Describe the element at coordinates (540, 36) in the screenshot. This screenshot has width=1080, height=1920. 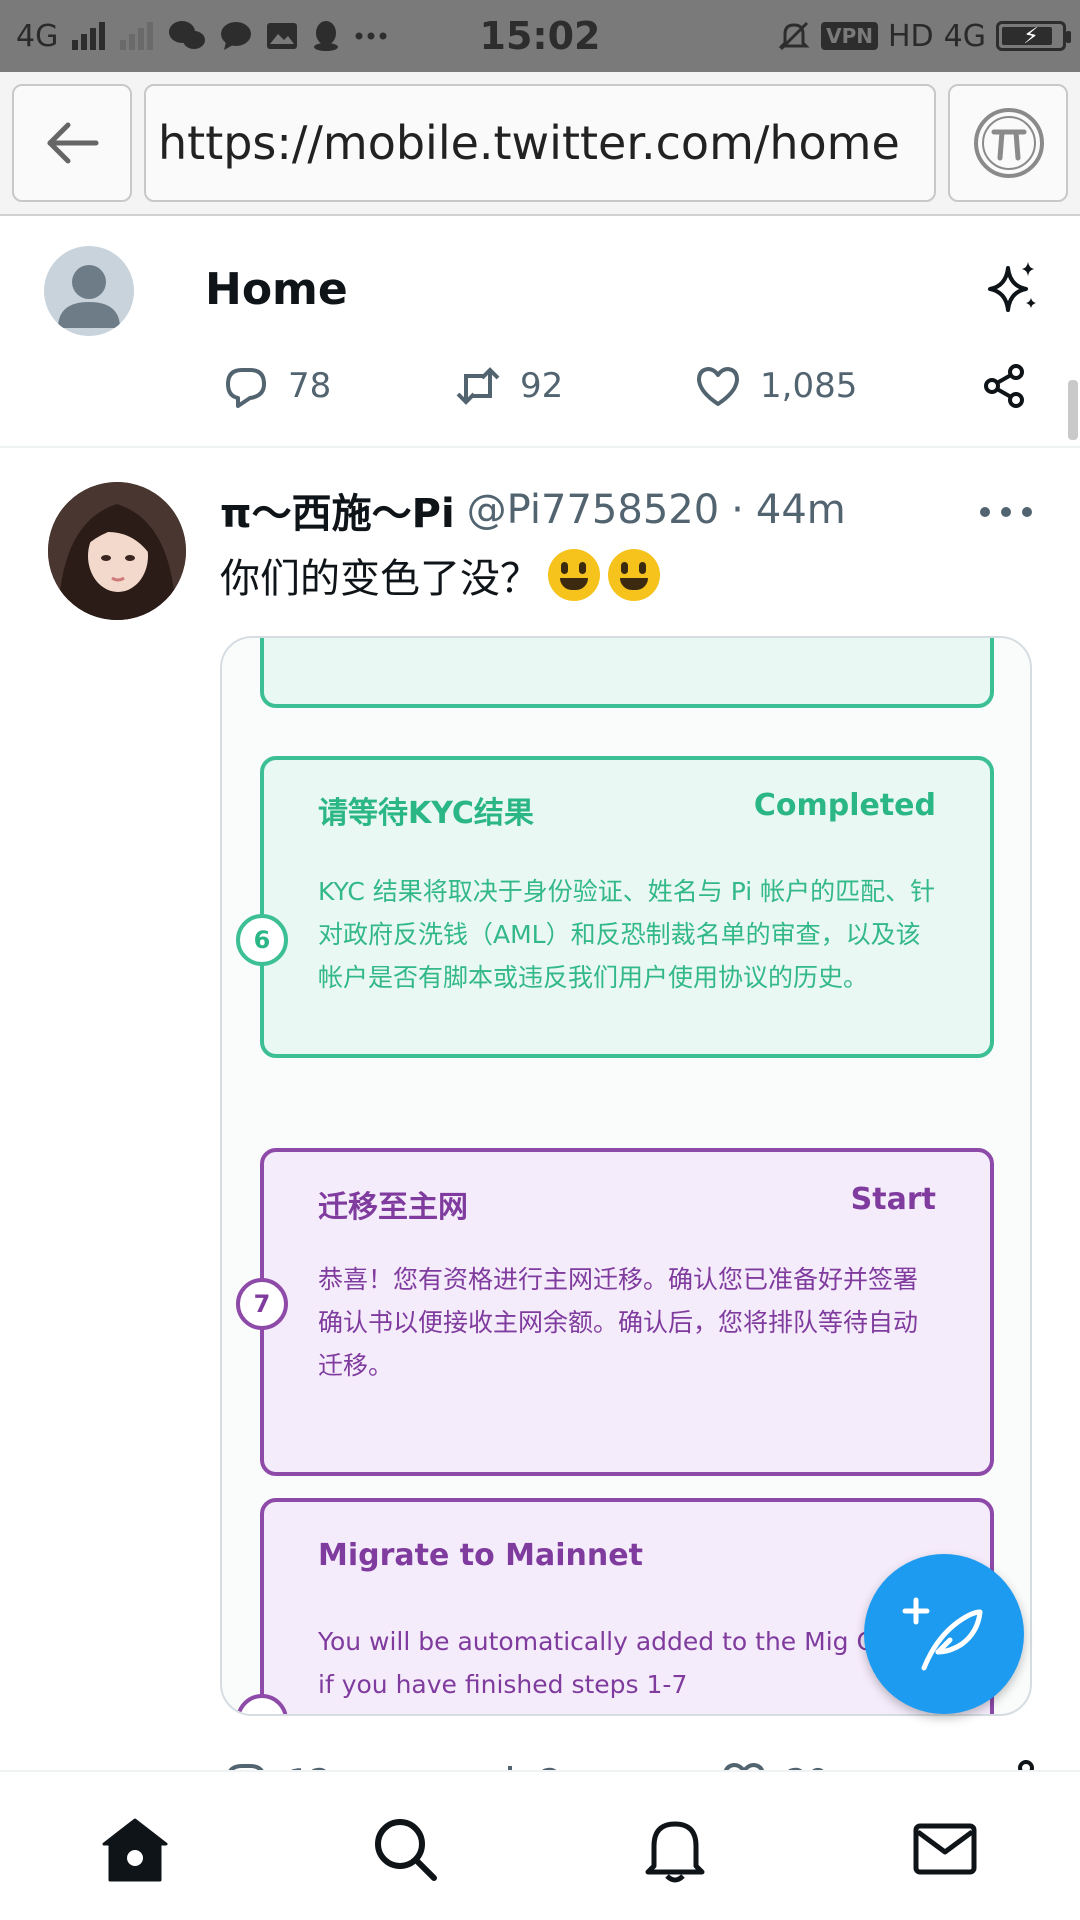
I see `status-bar: 4G 15:02 VPN HD 4G ⚡` at that location.